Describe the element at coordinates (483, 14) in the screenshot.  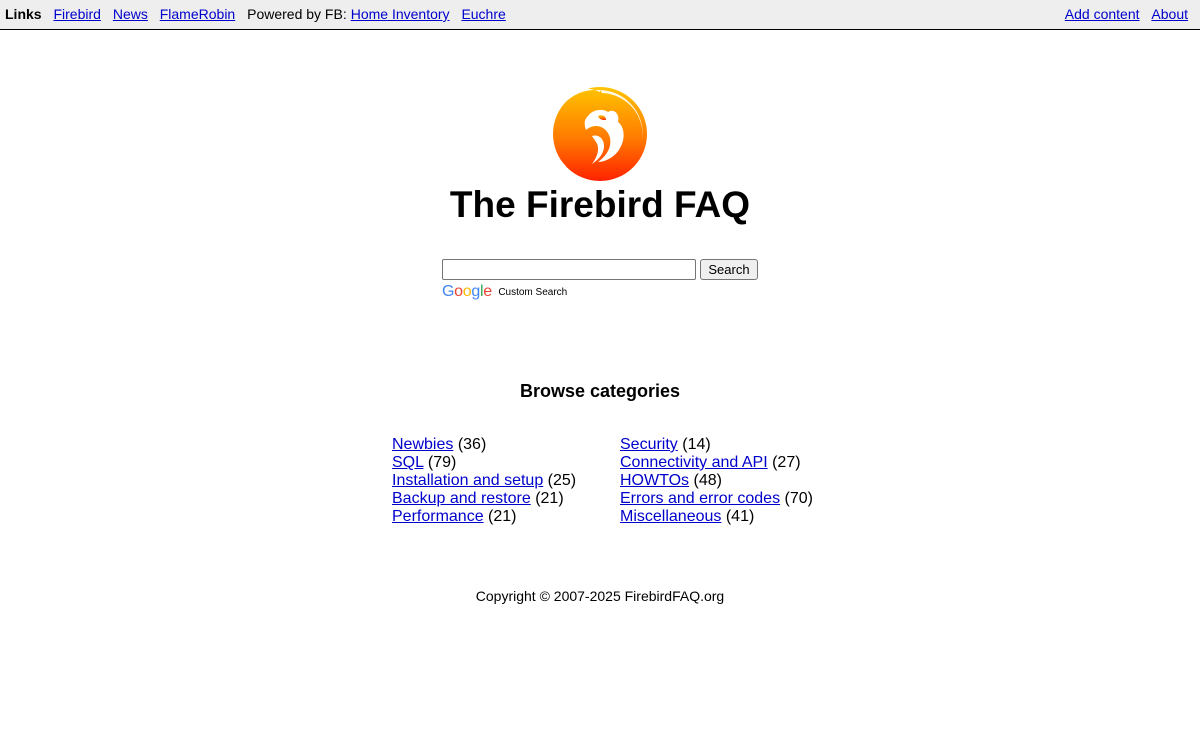
I see `nav-link-euchre: Euchre` at that location.